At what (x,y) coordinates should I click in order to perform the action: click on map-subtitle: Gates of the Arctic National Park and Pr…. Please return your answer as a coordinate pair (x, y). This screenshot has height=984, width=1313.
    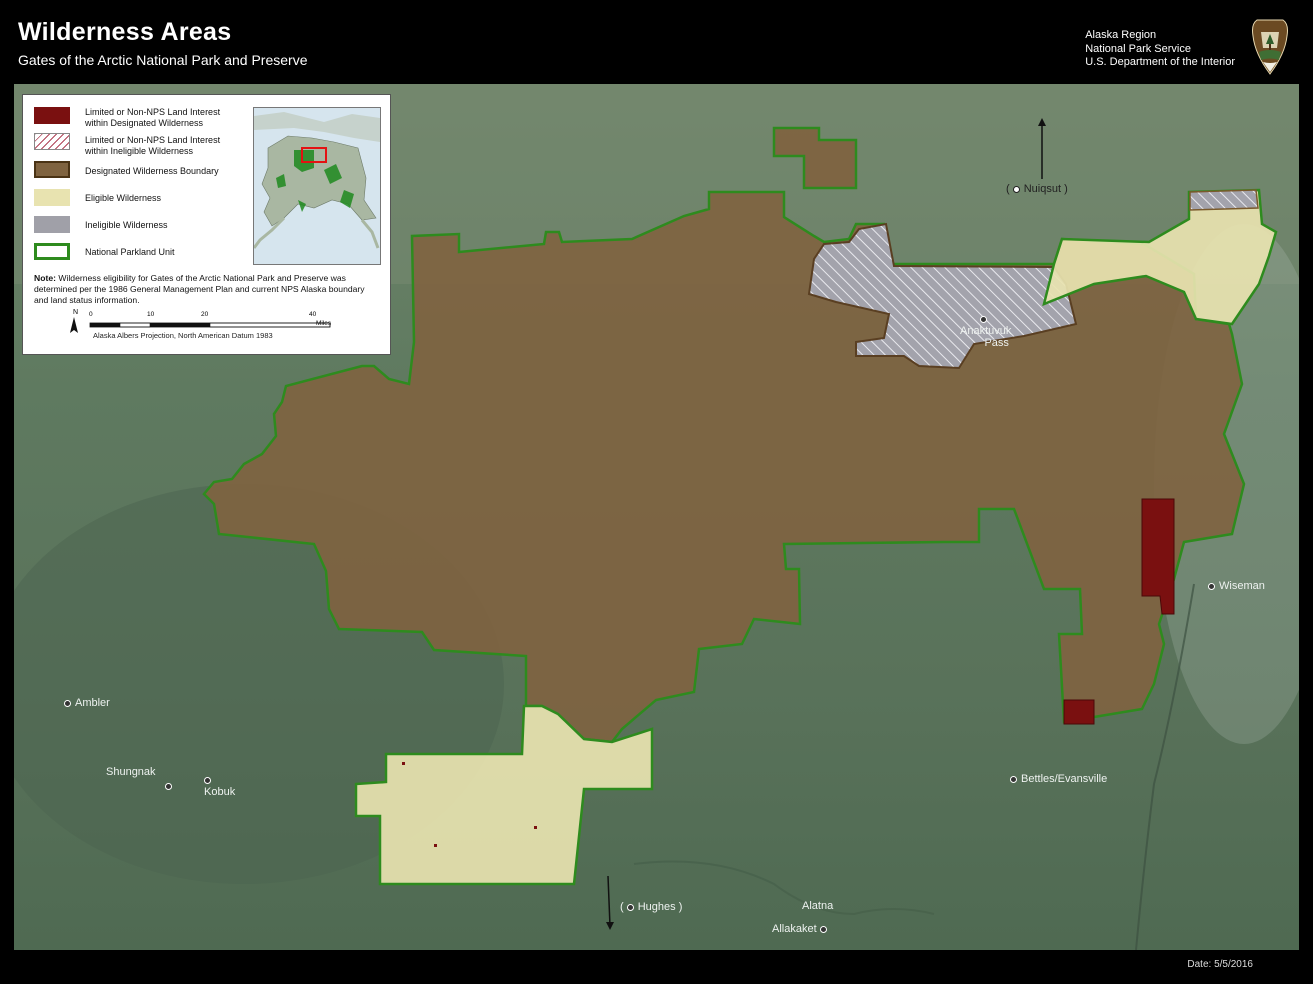
    Looking at the image, I should click on (163, 60).